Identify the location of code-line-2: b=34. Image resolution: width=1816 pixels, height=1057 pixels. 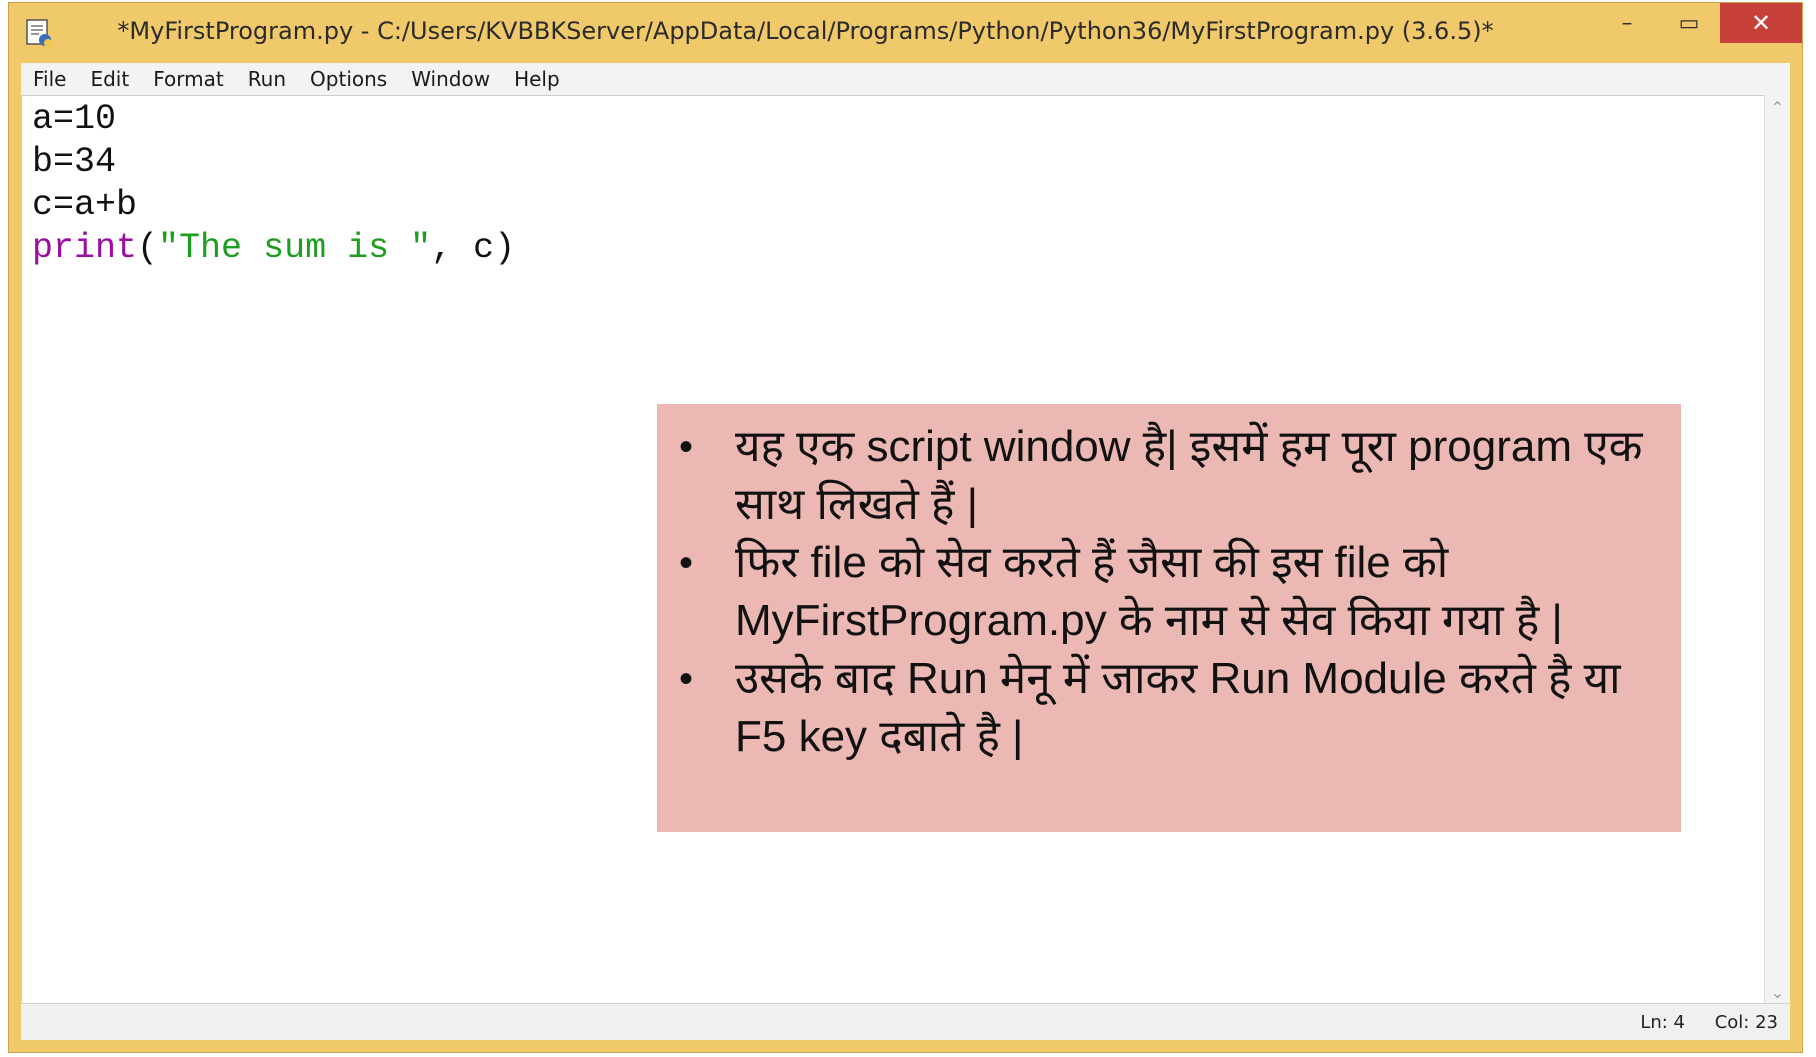
(273, 162).